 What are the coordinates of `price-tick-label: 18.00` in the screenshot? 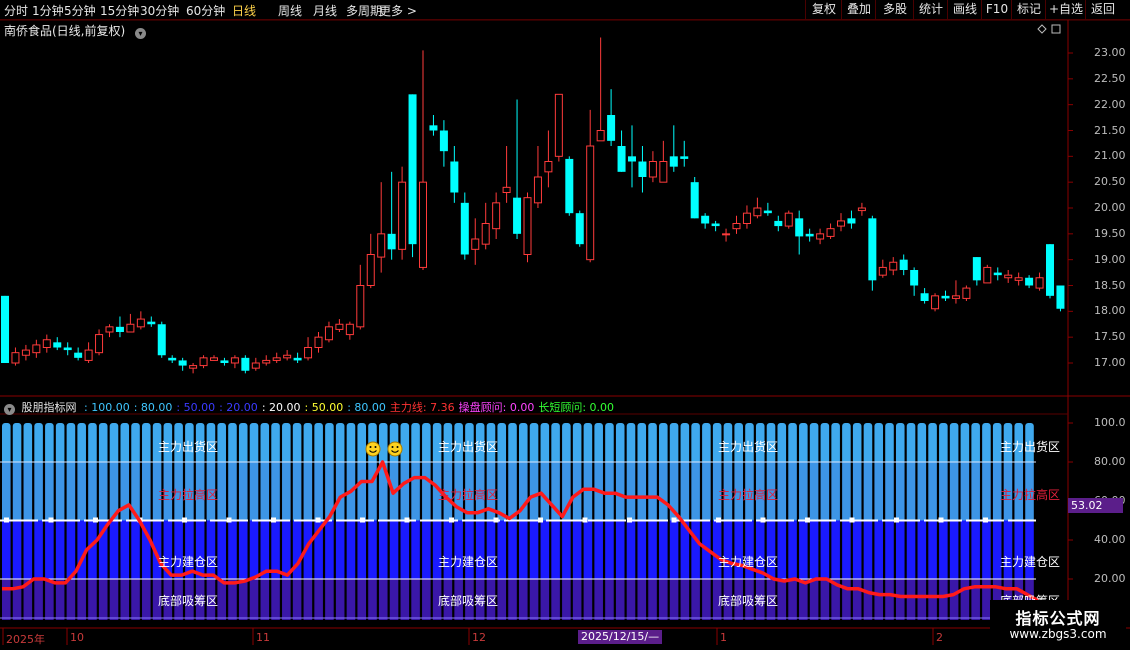 It's located at (1110, 311).